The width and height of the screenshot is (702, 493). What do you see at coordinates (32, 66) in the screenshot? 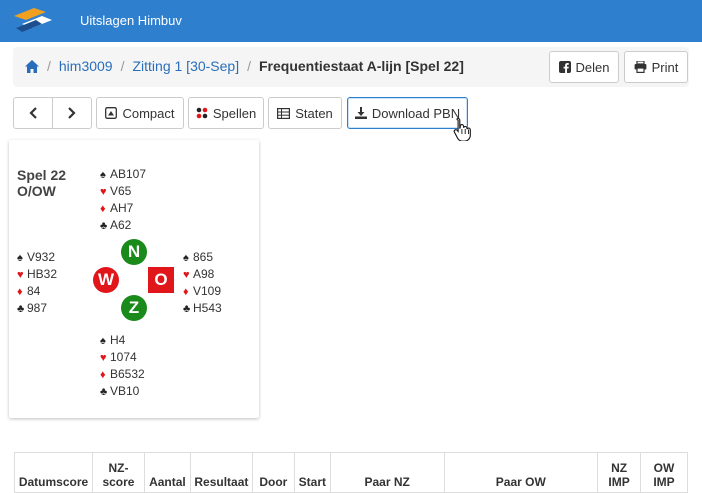
I see `home-icon` at bounding box center [32, 66].